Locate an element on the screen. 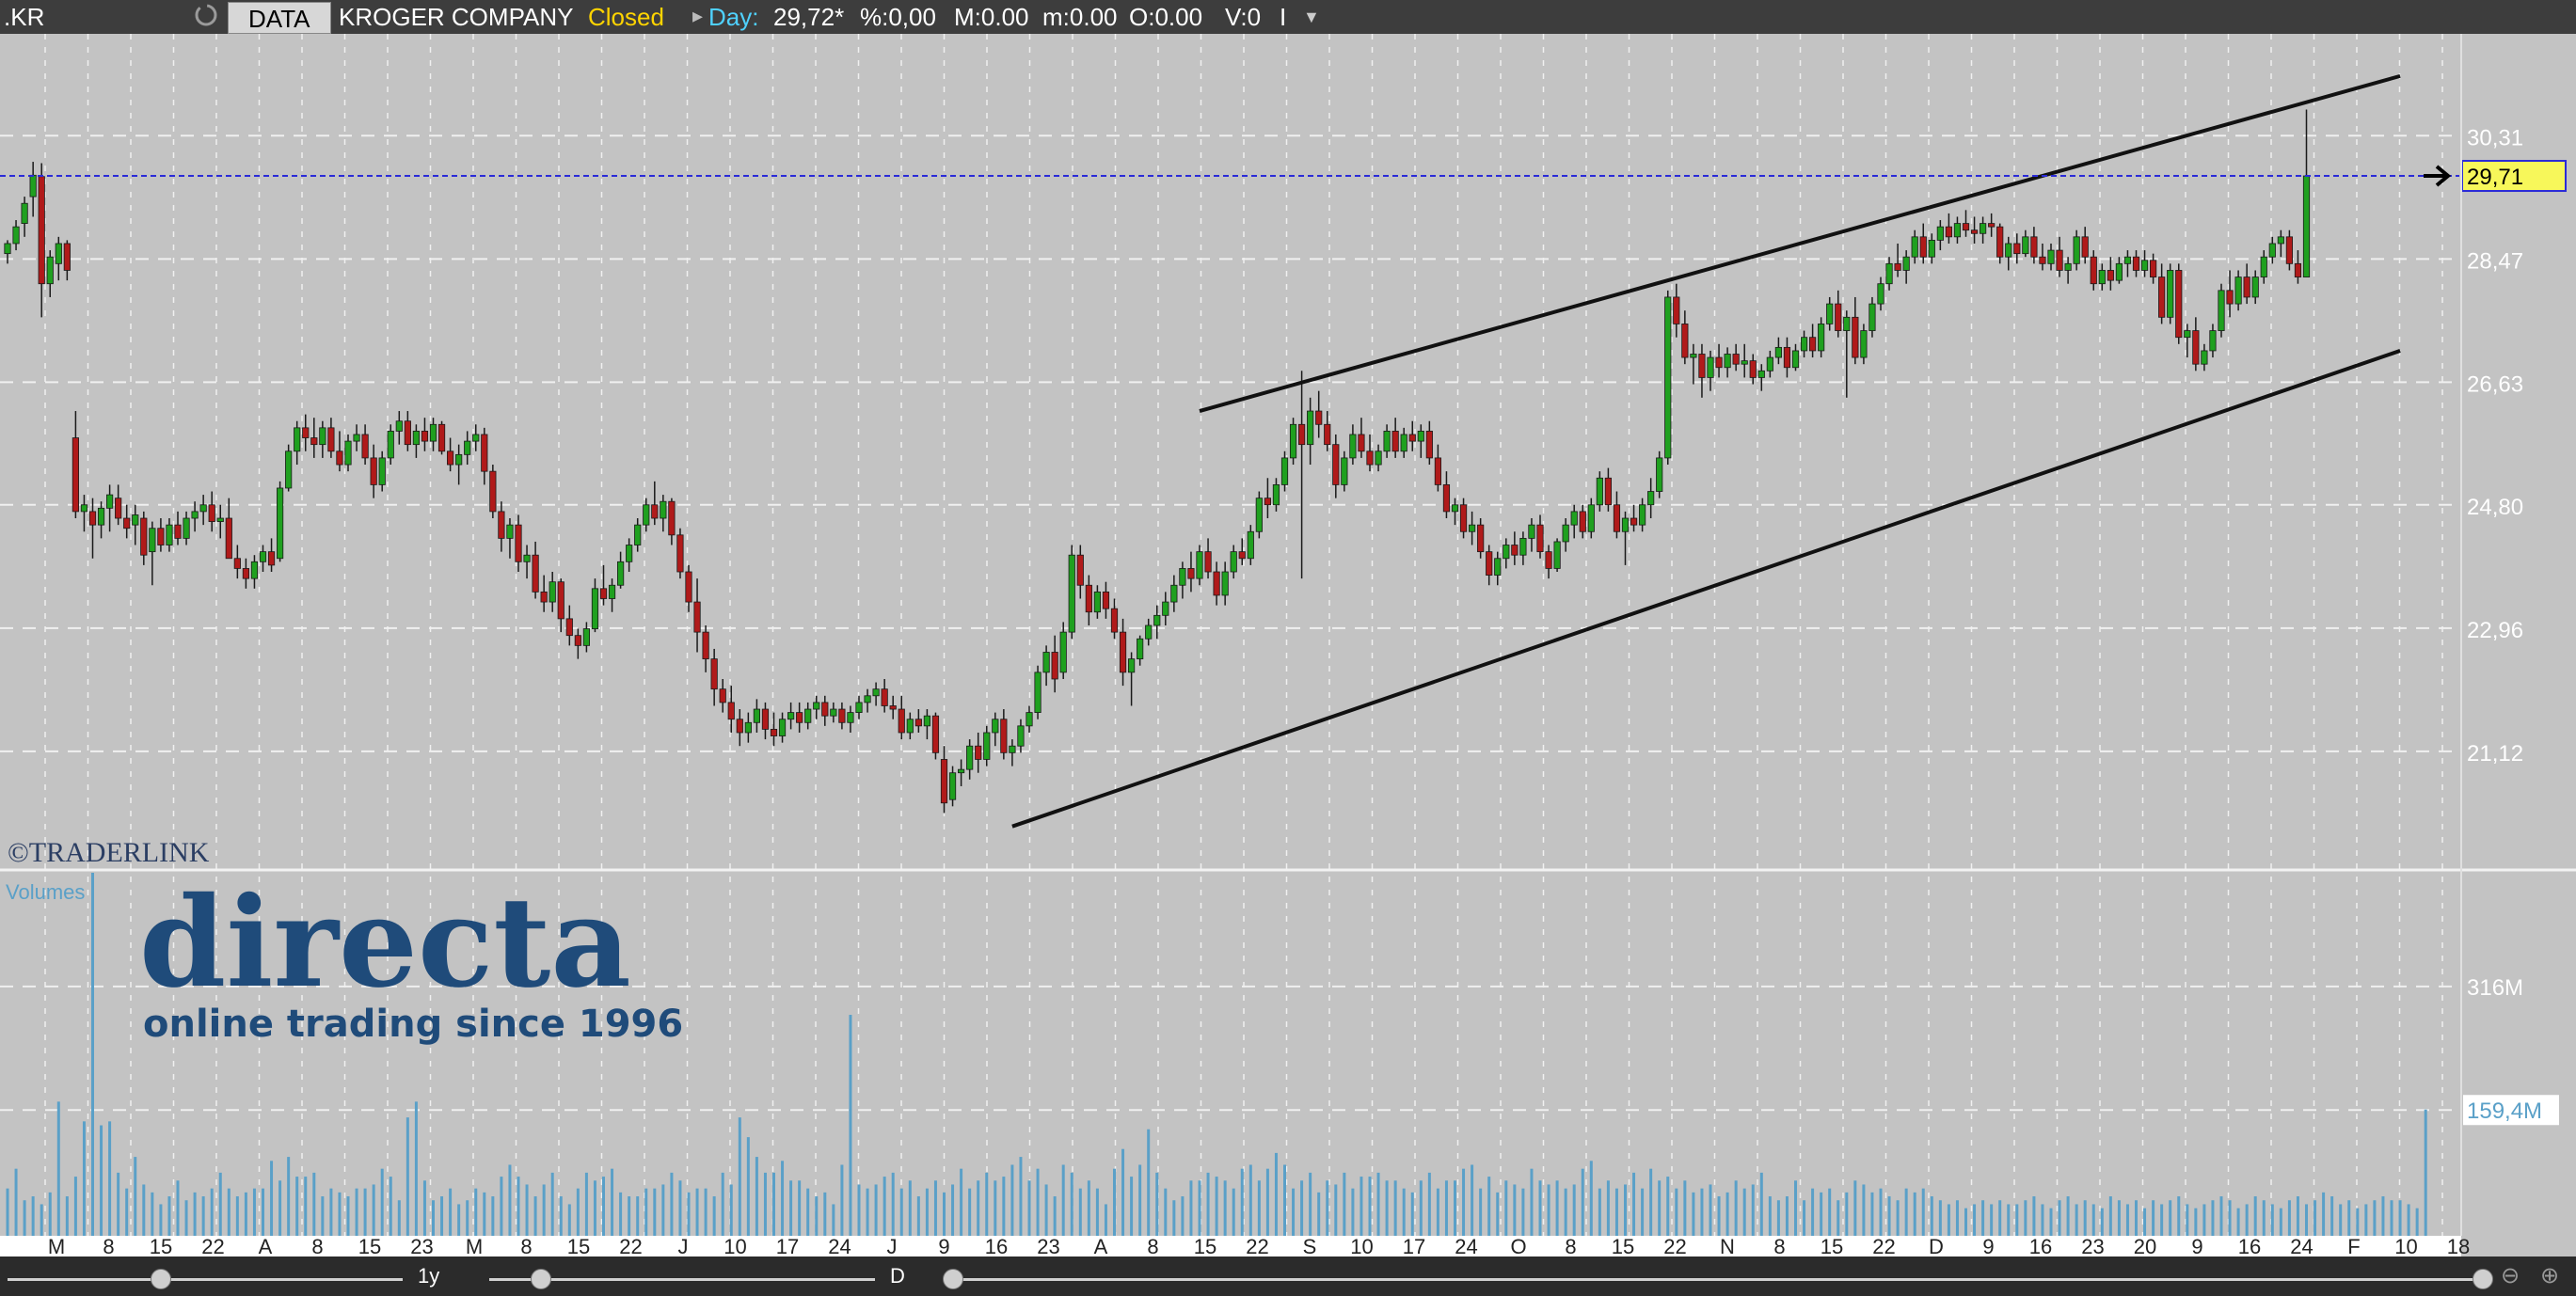  zoom-slider-handle is located at coordinates (161, 1279).